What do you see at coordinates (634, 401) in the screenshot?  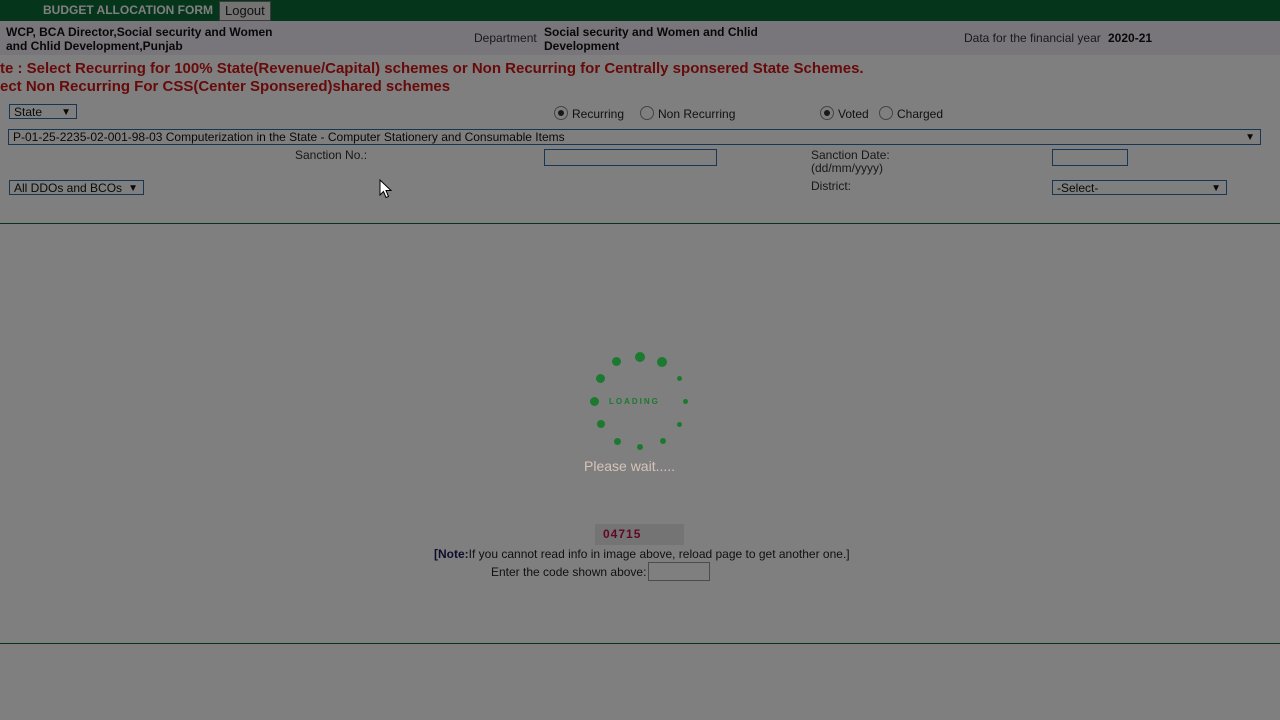 I see `loading-label: LOADING` at bounding box center [634, 401].